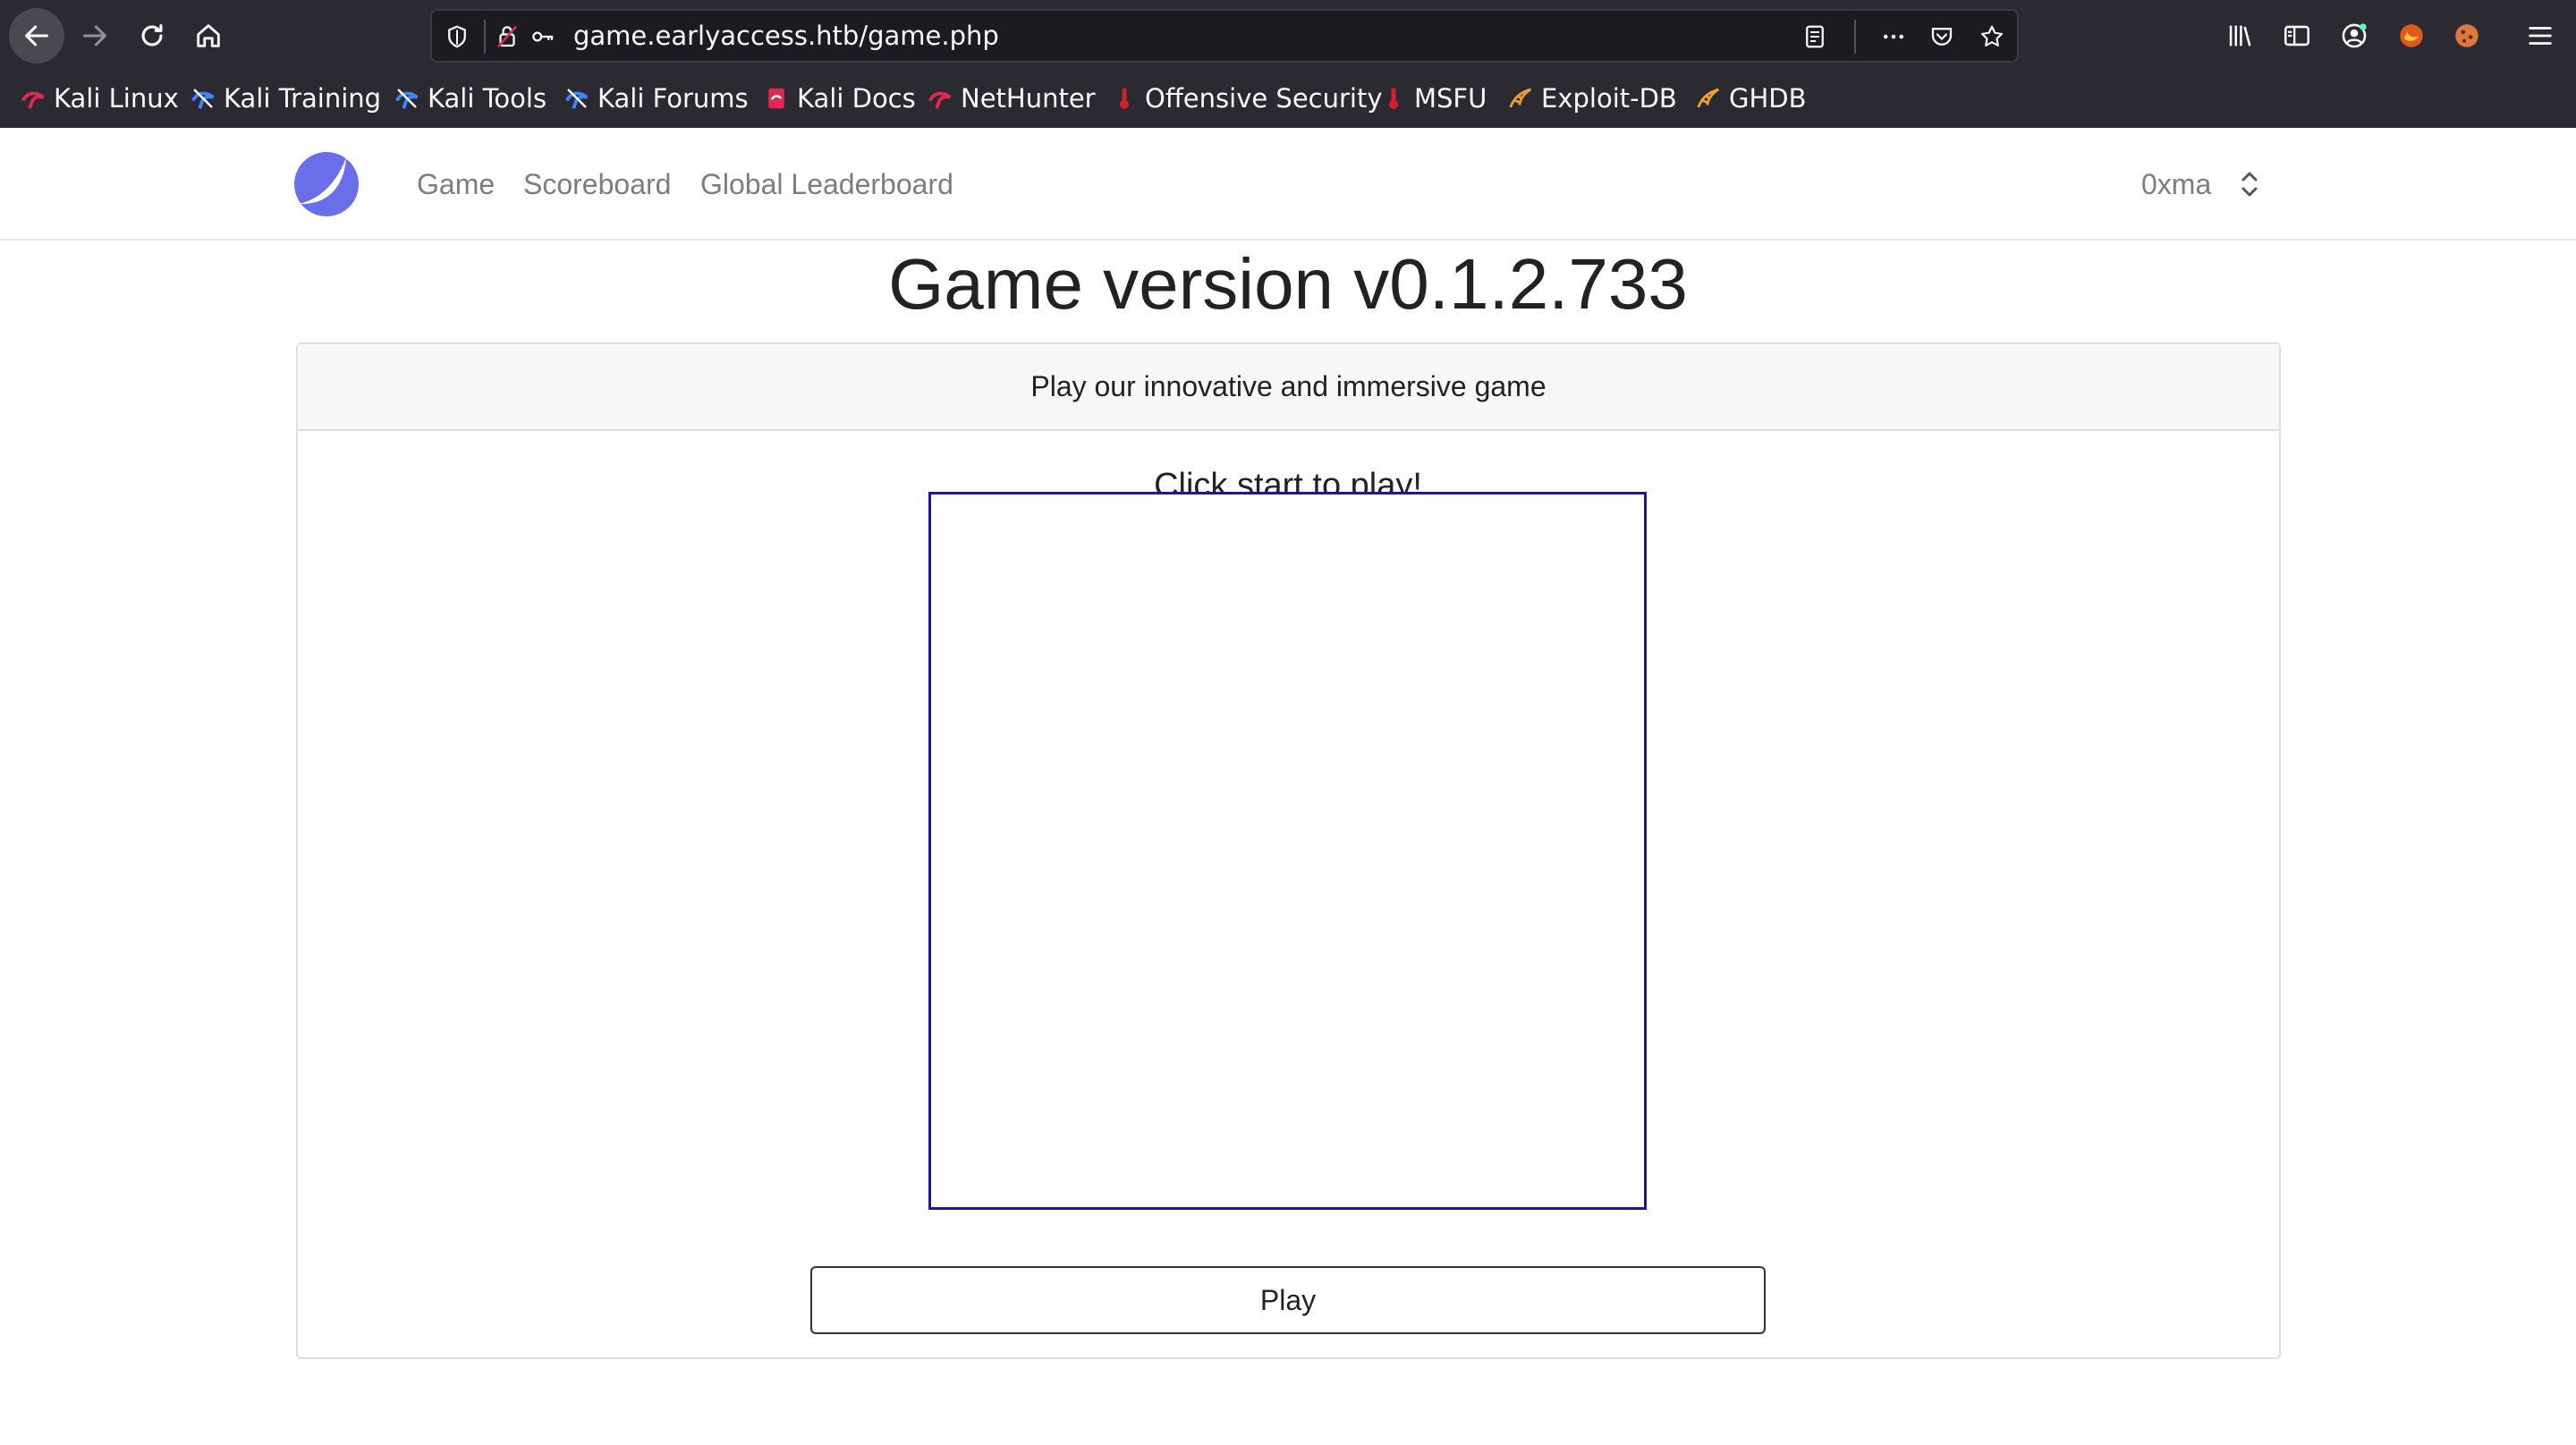 The height and width of the screenshot is (1445, 2576). I want to click on firefox-extension-icon, so click(2411, 35).